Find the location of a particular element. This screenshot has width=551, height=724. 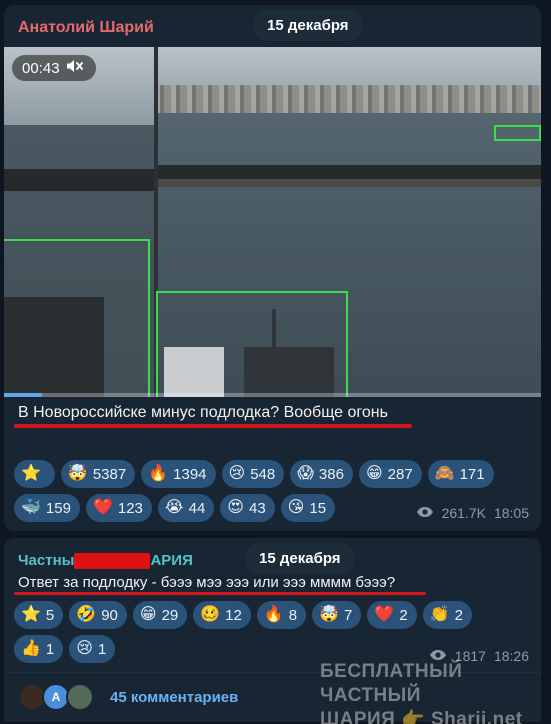

watermark: БЕСПЛАТНЫЙ ЧАСТНЫЙ ШАРИЯ 👉 Sharij.net is located at coordinates (435, 692).